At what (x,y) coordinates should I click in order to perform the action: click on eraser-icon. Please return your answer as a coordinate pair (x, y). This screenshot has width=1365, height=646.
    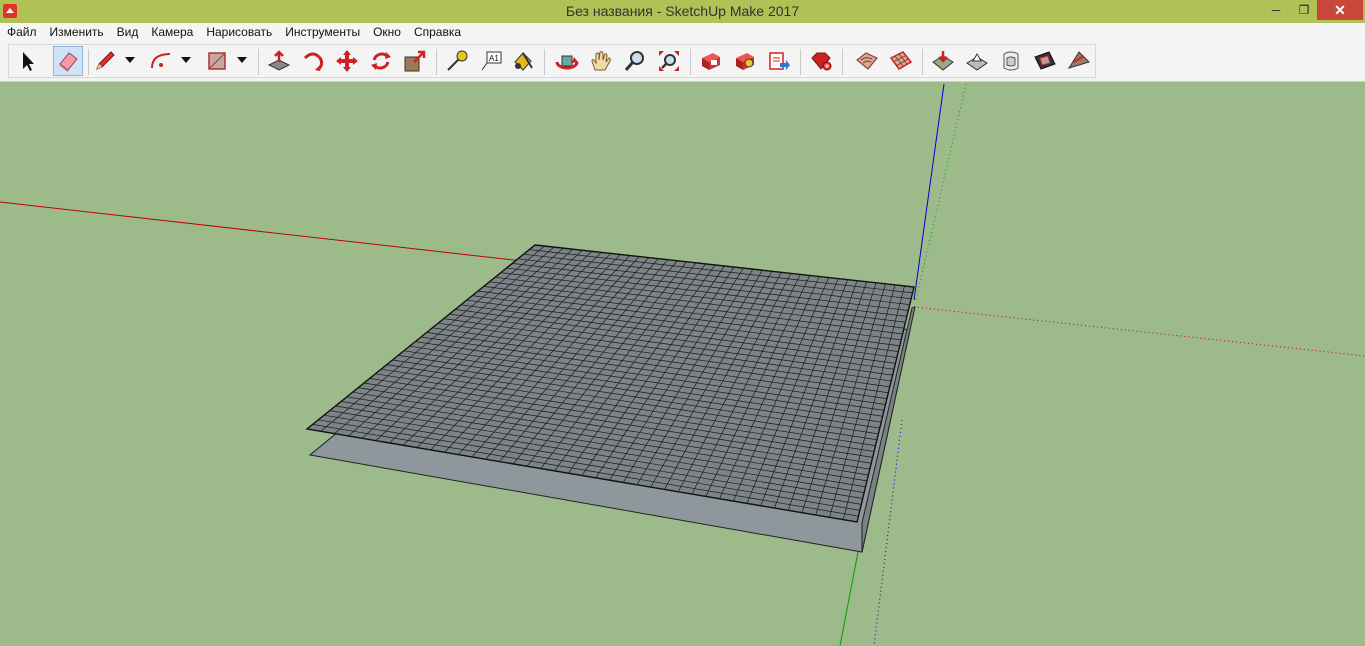
    Looking at the image, I should click on (68, 62).